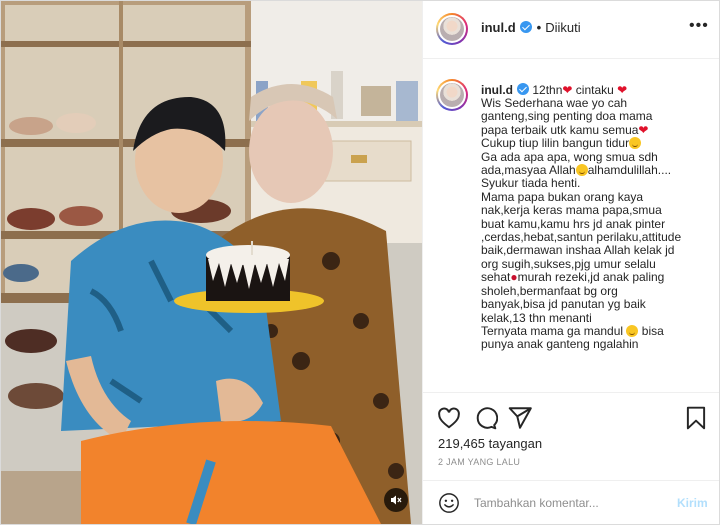 This screenshot has height=525, width=720. What do you see at coordinates (560, 345) in the screenshot?
I see `caption-line: punya anak ganteng ngalahin` at bounding box center [560, 345].